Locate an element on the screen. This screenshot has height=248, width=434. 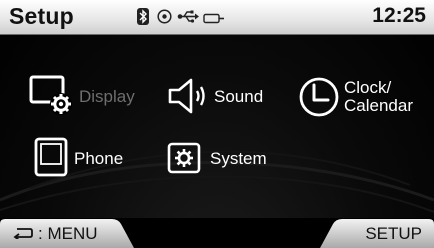
menu-item-clock-calendar: Clock/ Calendar is located at coordinates (363, 98).